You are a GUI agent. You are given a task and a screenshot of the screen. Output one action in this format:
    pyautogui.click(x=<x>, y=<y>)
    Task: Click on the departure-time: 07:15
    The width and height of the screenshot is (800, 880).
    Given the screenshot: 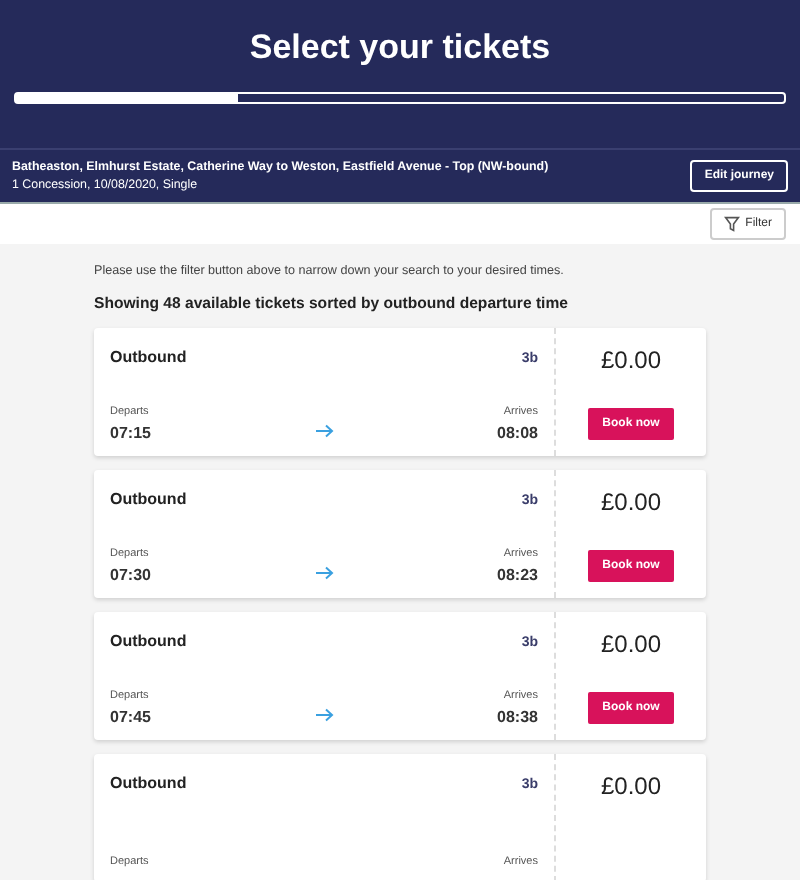 What is the action you would take?
    pyautogui.click(x=130, y=433)
    